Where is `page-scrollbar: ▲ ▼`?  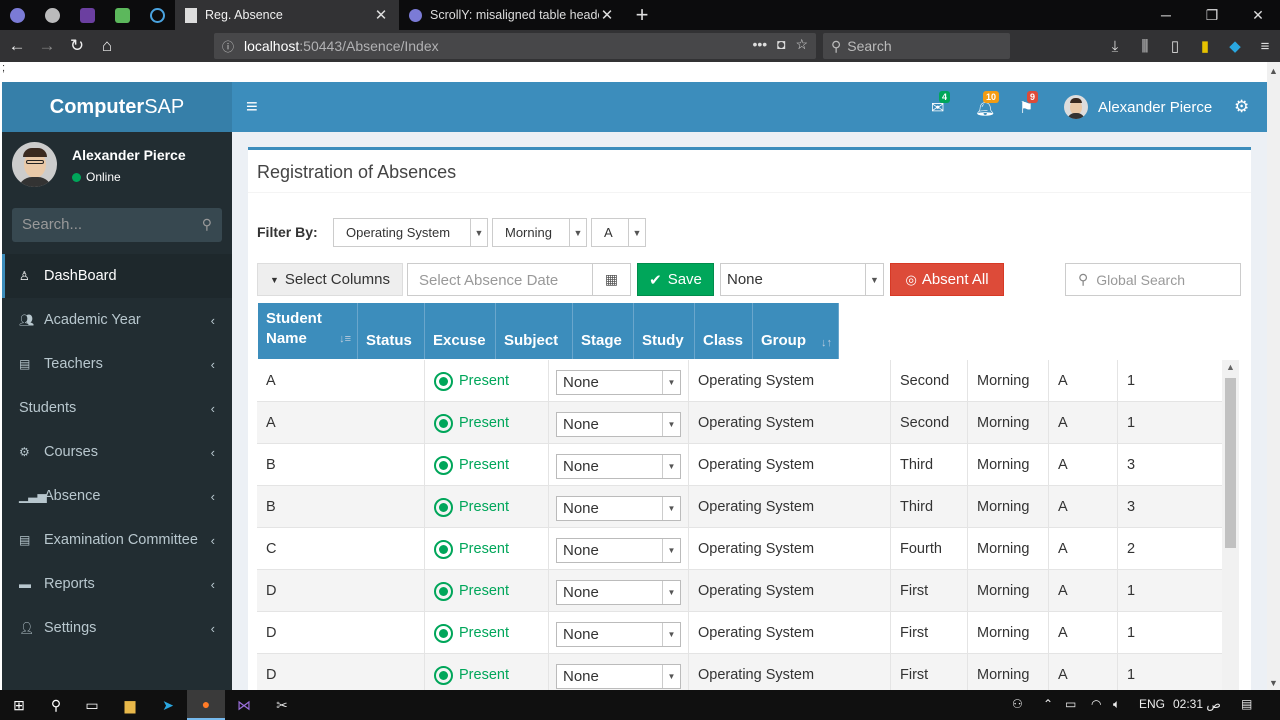 page-scrollbar: ▲ ▼ is located at coordinates (1273, 376).